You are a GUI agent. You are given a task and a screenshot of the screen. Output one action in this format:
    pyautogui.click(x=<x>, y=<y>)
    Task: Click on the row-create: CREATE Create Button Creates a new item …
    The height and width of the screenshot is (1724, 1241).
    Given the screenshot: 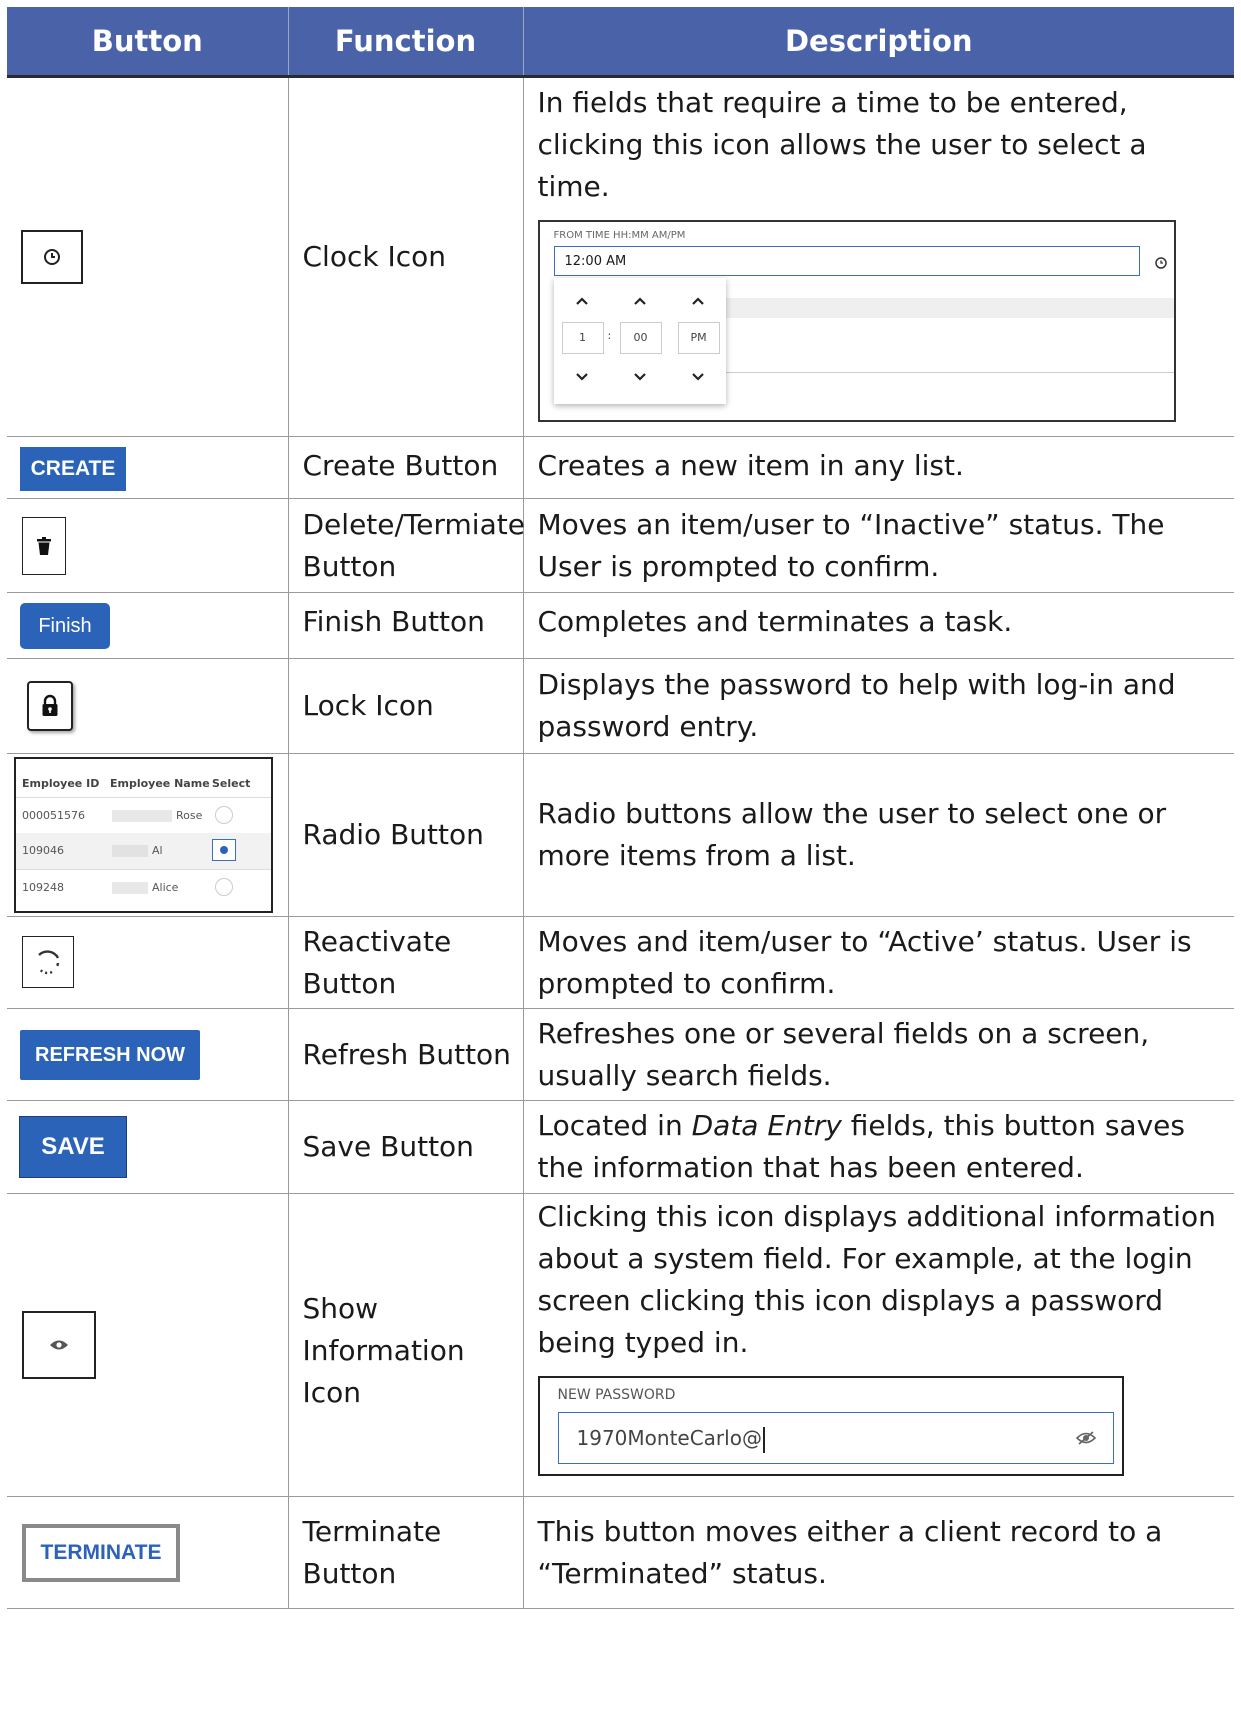 What is the action you would take?
    pyautogui.click(x=620, y=467)
    